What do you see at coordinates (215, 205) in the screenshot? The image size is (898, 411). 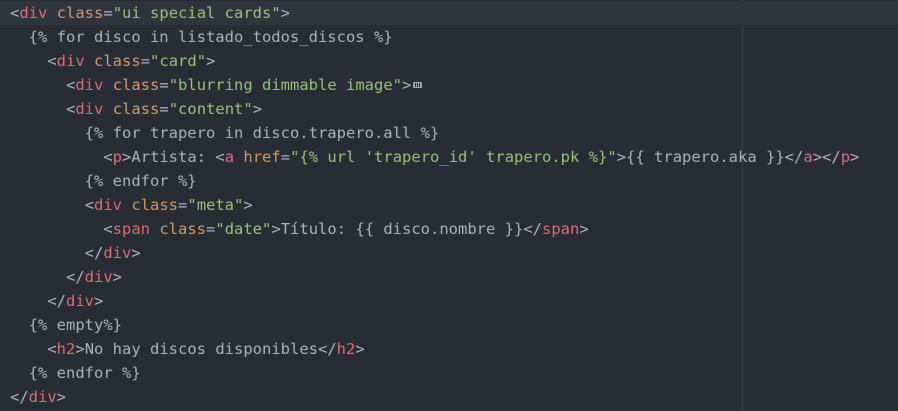 I see `code-string: "meta"` at bounding box center [215, 205].